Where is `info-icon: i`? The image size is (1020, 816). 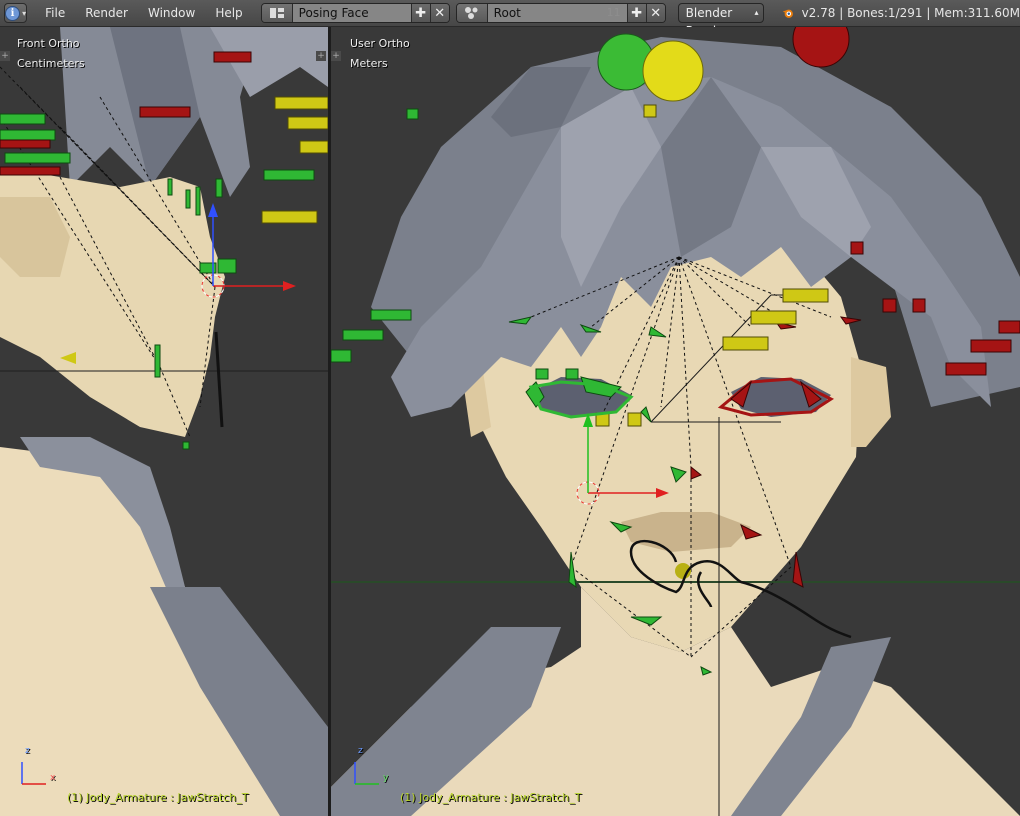
info-icon: i is located at coordinates (13, 13).